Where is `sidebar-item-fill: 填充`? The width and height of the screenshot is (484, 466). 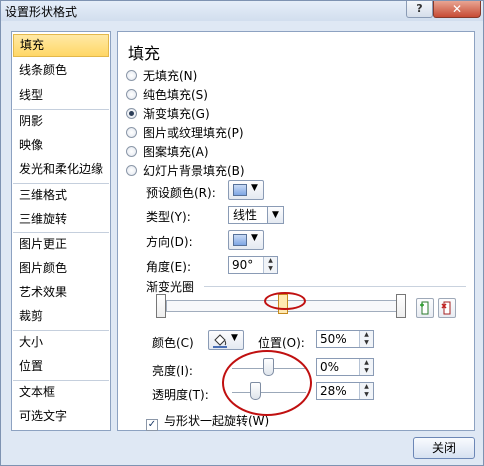 sidebar-item-fill: 填充 is located at coordinates (61, 45).